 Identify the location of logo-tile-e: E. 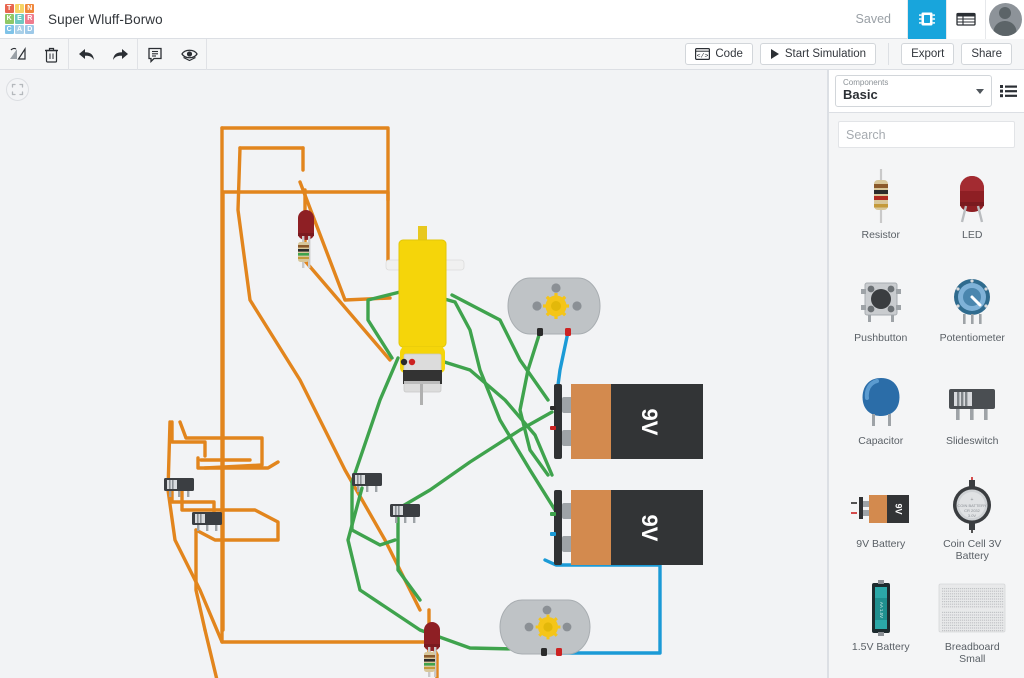
(19, 19).